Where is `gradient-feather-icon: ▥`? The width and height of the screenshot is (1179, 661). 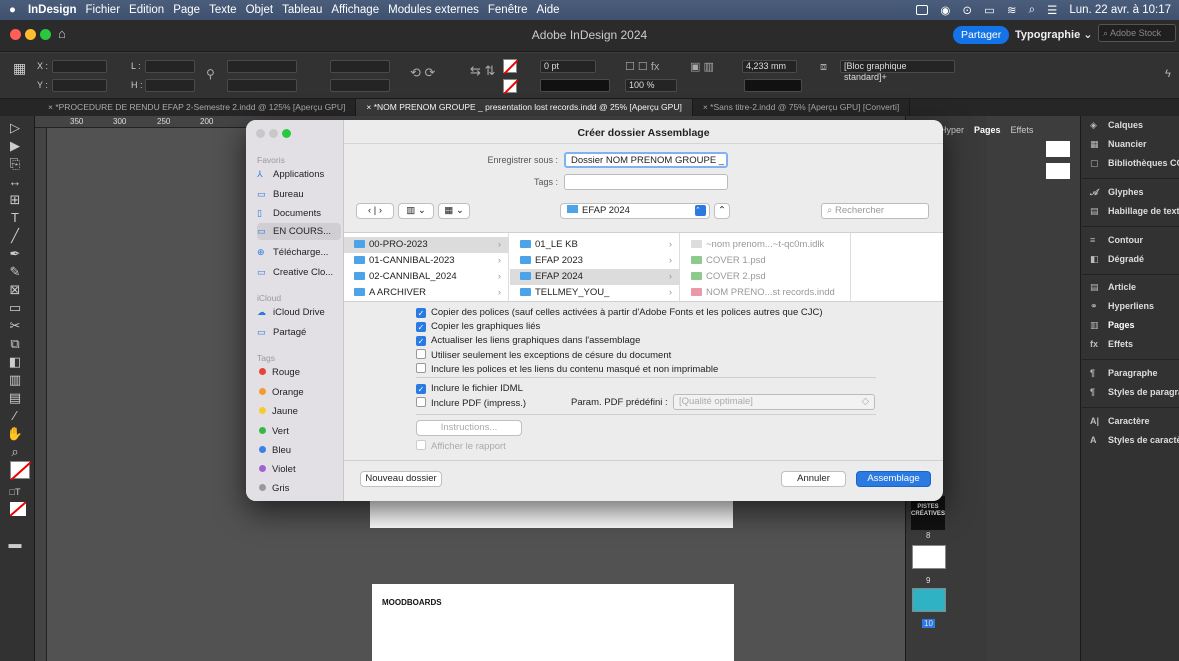
gradient-feather-icon: ▥ is located at coordinates (15, 380).